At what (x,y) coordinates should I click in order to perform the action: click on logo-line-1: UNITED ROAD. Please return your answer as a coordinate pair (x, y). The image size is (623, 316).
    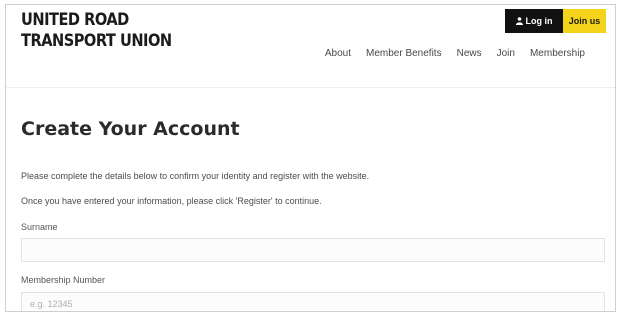
    Looking at the image, I should click on (75, 20).